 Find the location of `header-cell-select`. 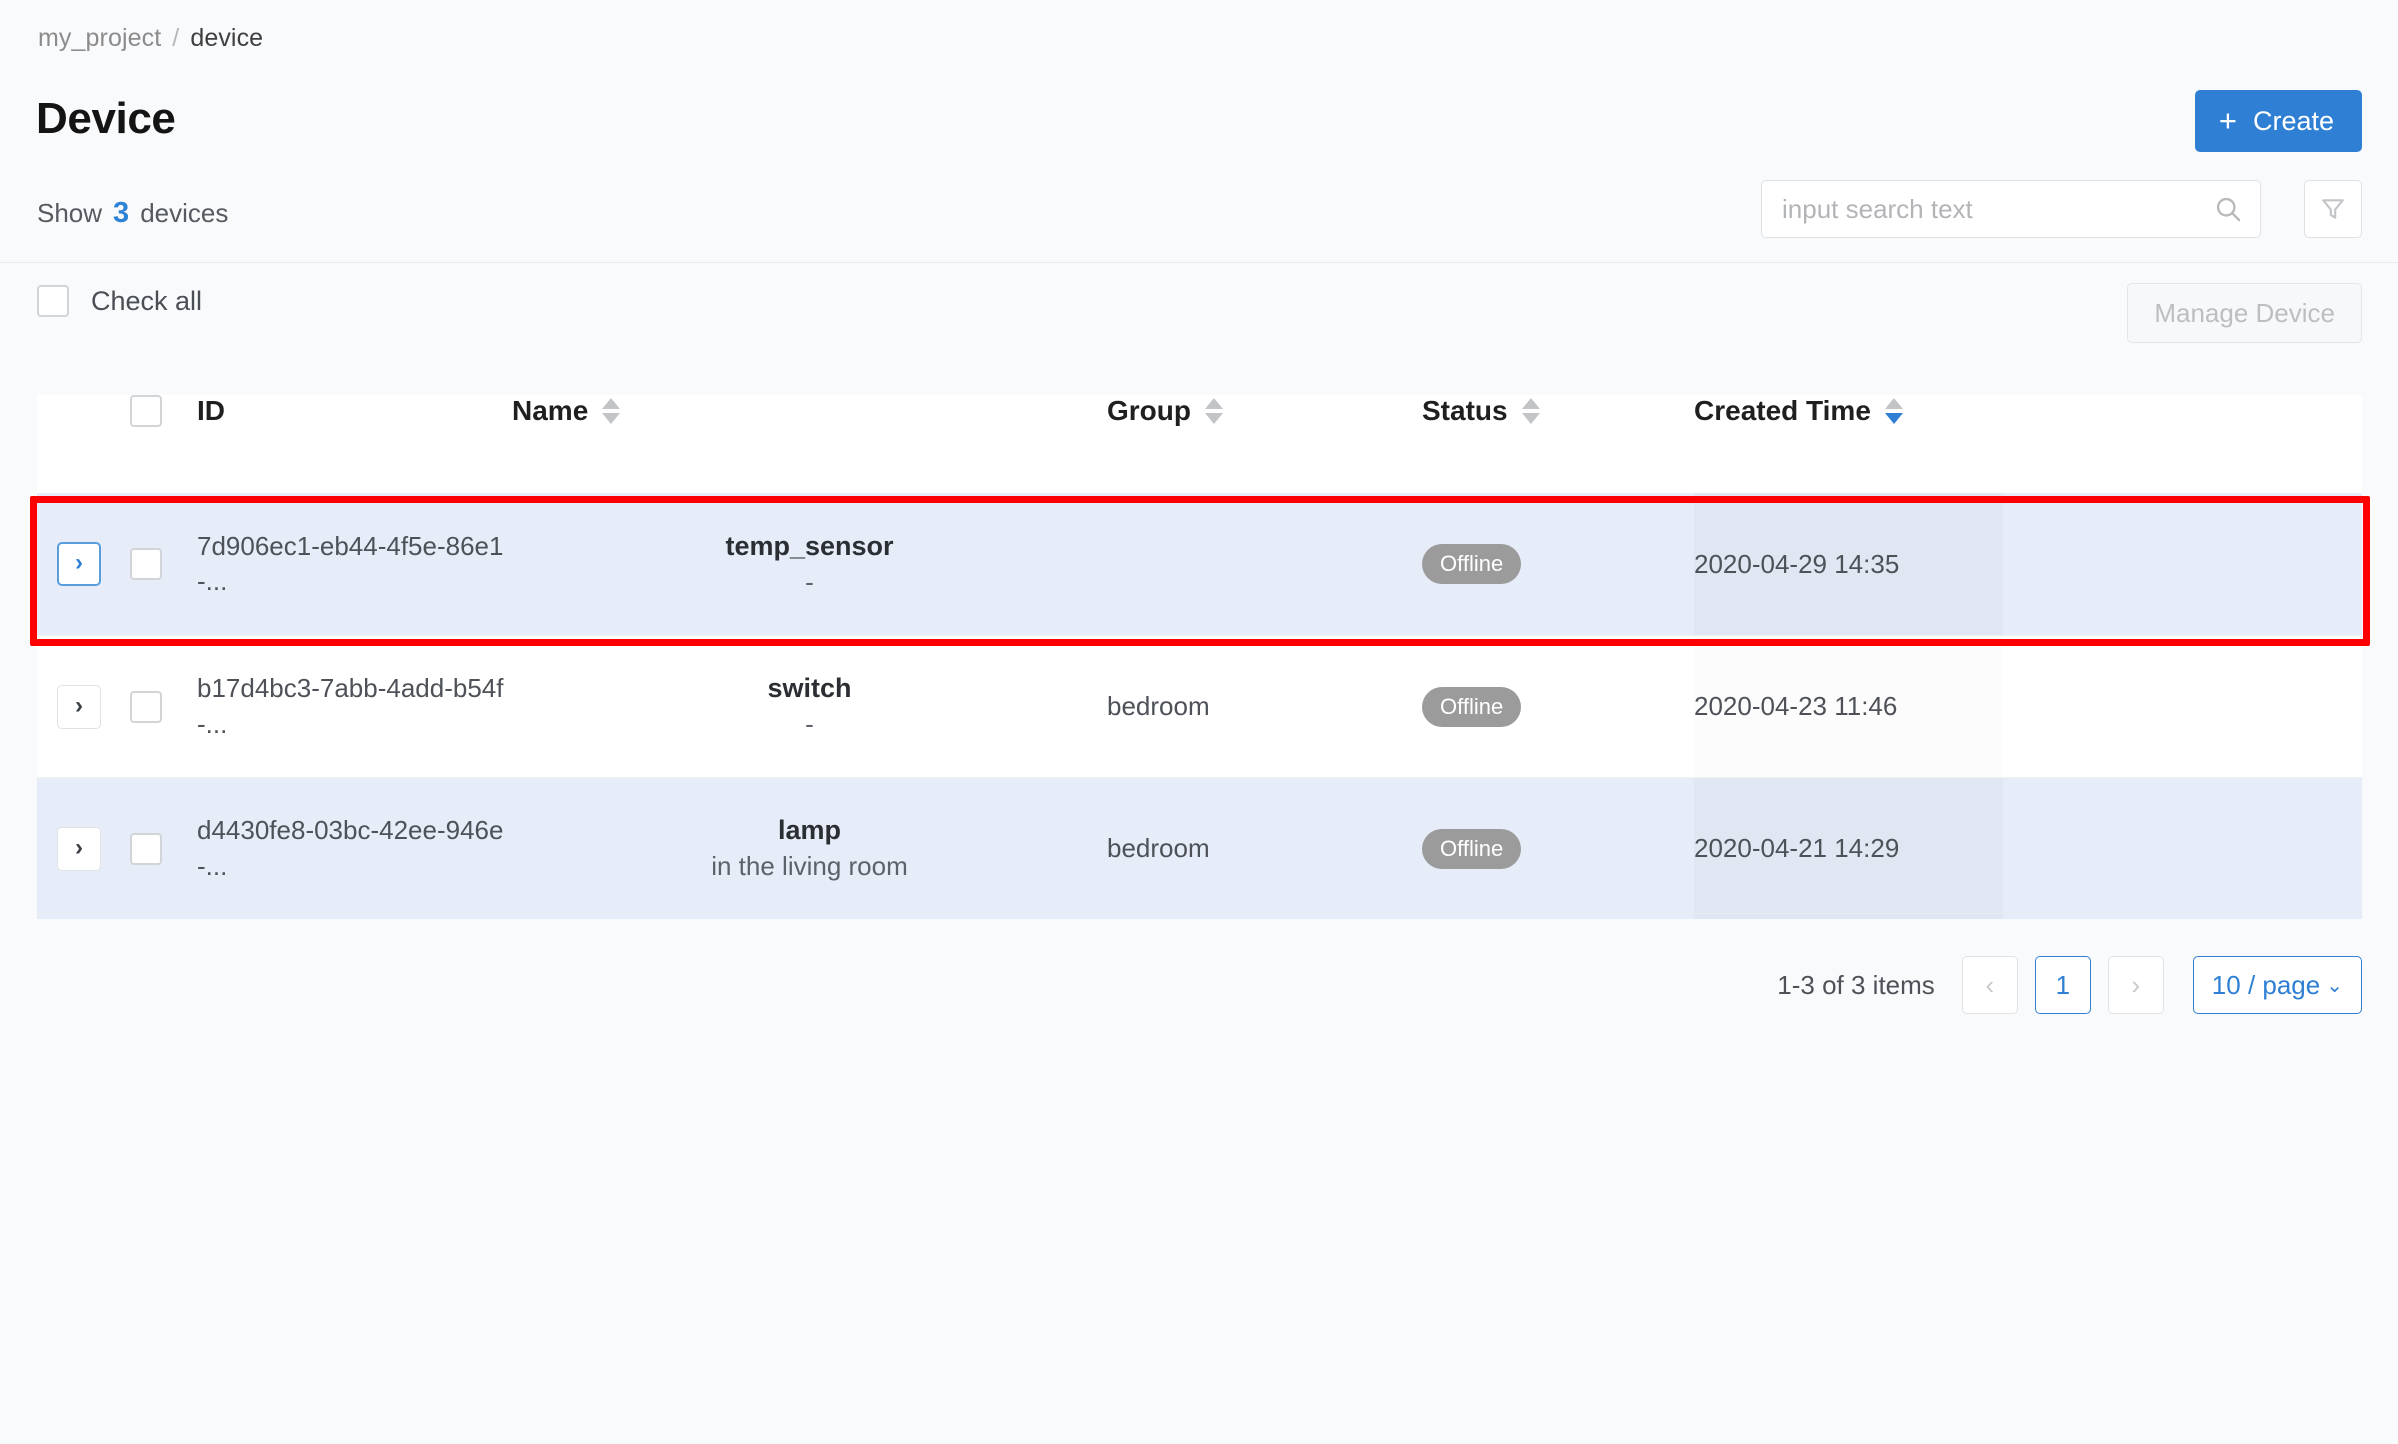

header-cell-select is located at coordinates (151, 411).